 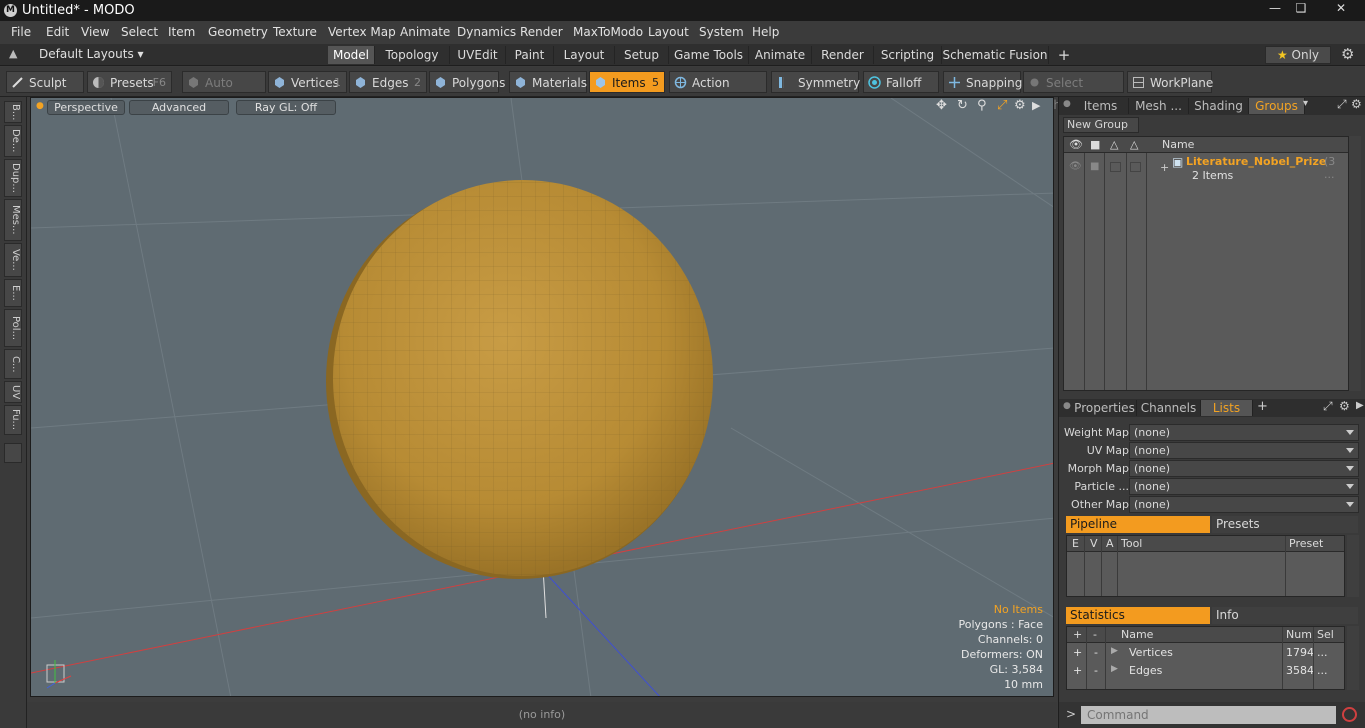 I want to click on menu-layout: Layout, so click(x=668, y=32).